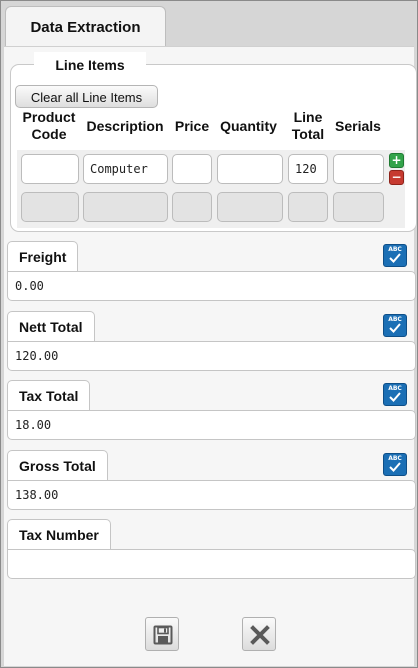 This screenshot has height=668, width=418. Describe the element at coordinates (250, 207) in the screenshot. I see `new-quantity-input` at that location.